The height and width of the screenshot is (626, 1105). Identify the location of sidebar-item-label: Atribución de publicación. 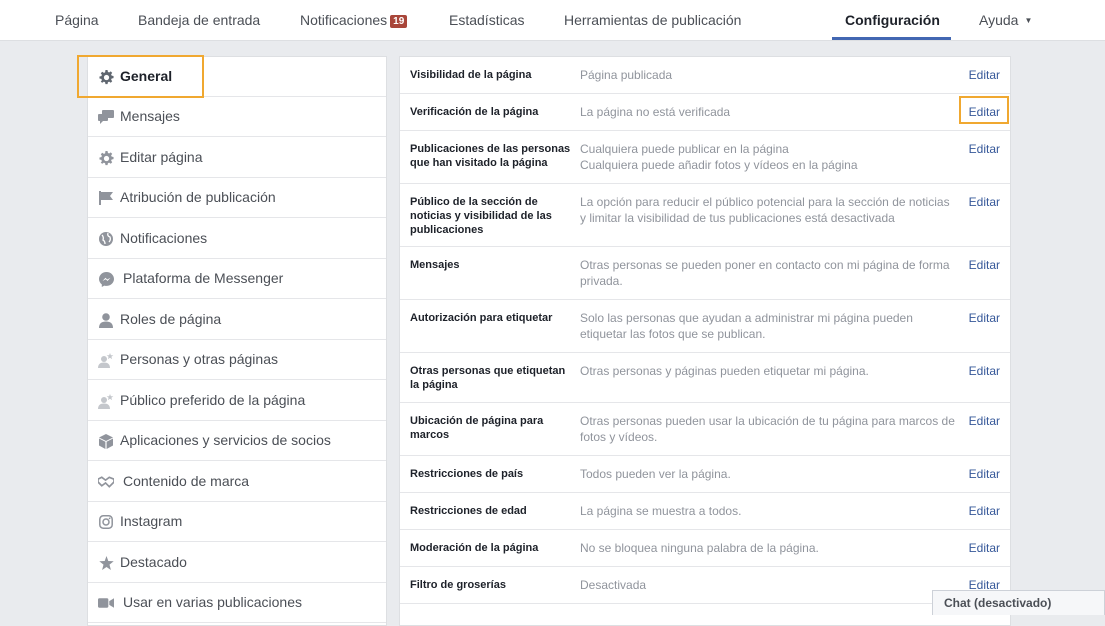
(198, 197).